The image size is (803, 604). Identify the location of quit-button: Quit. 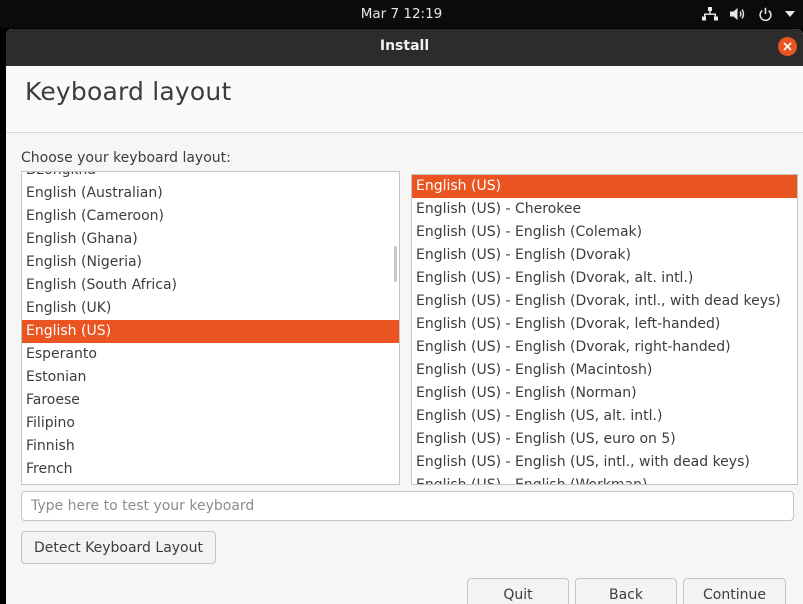
(518, 591).